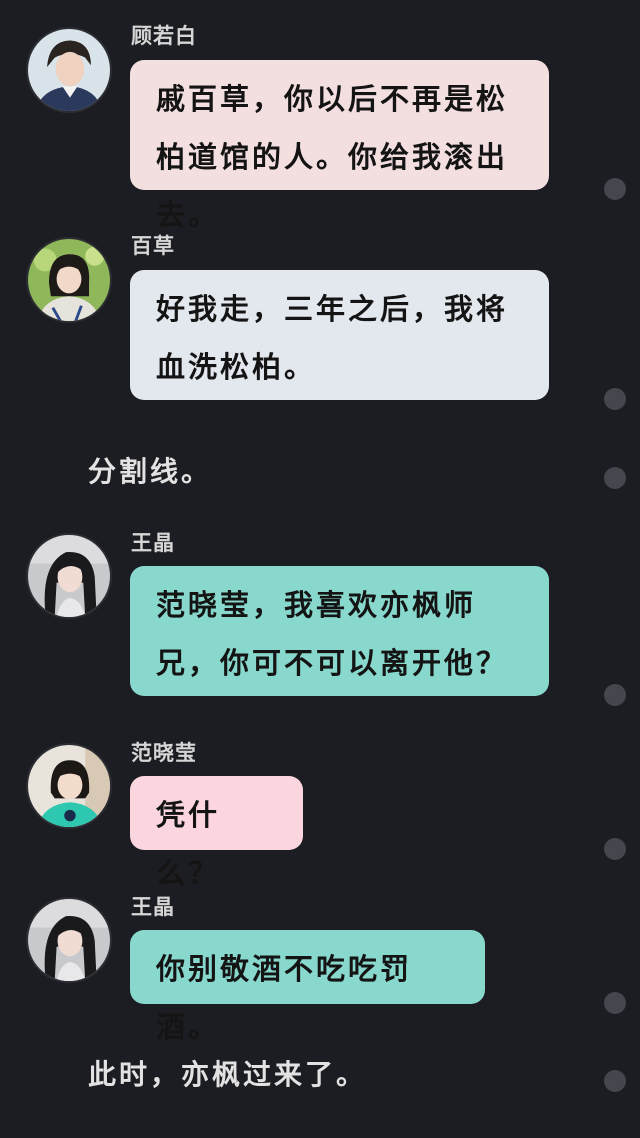 The image size is (640, 1138). What do you see at coordinates (228, 1074) in the screenshot?
I see `narration-text: 此时，亦枫过来了。` at bounding box center [228, 1074].